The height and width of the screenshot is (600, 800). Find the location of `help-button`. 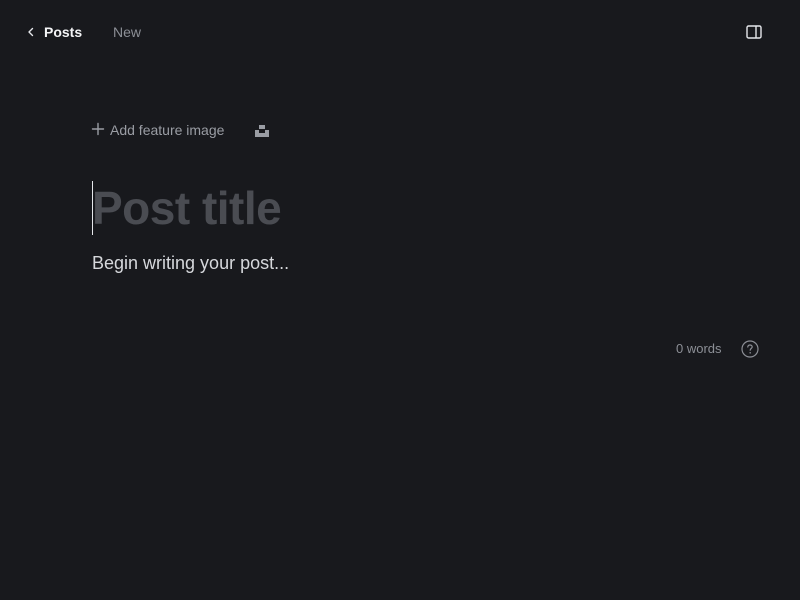

help-button is located at coordinates (750, 349).